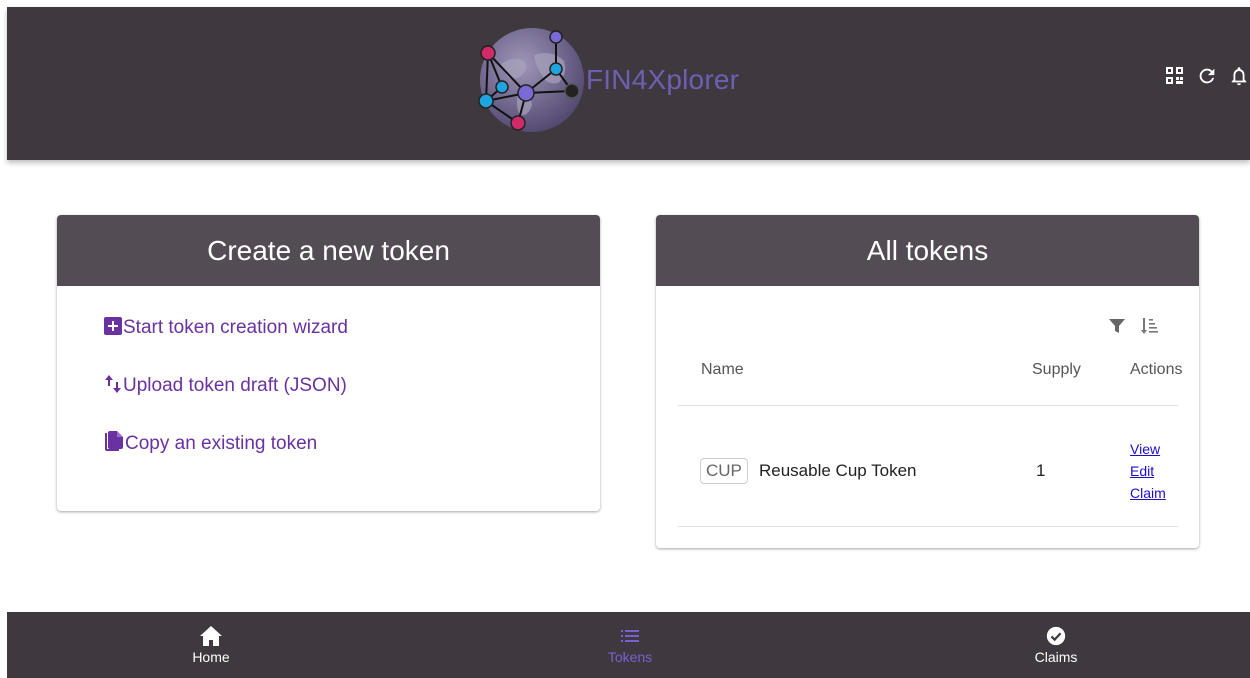 The width and height of the screenshot is (1250, 678). What do you see at coordinates (531, 80) in the screenshot?
I see `network-globe-logo-icon` at bounding box center [531, 80].